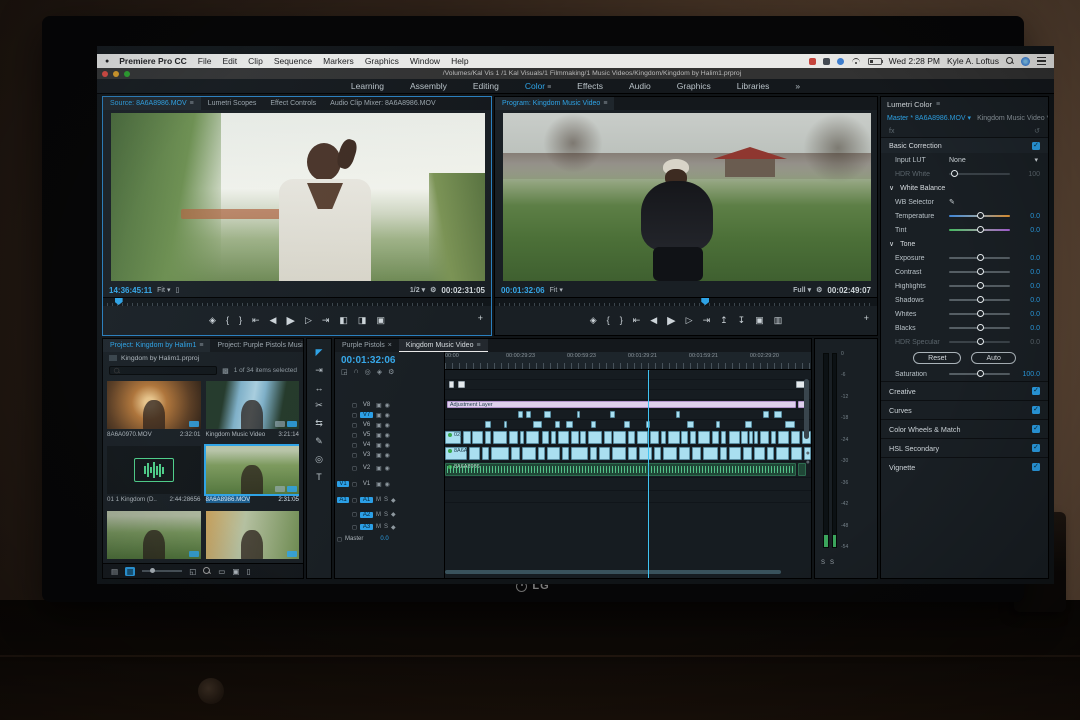 The height and width of the screenshot is (720, 1080). Describe the element at coordinates (797, 86) in the screenshot. I see `workspace-overflow-icon: »` at that location.